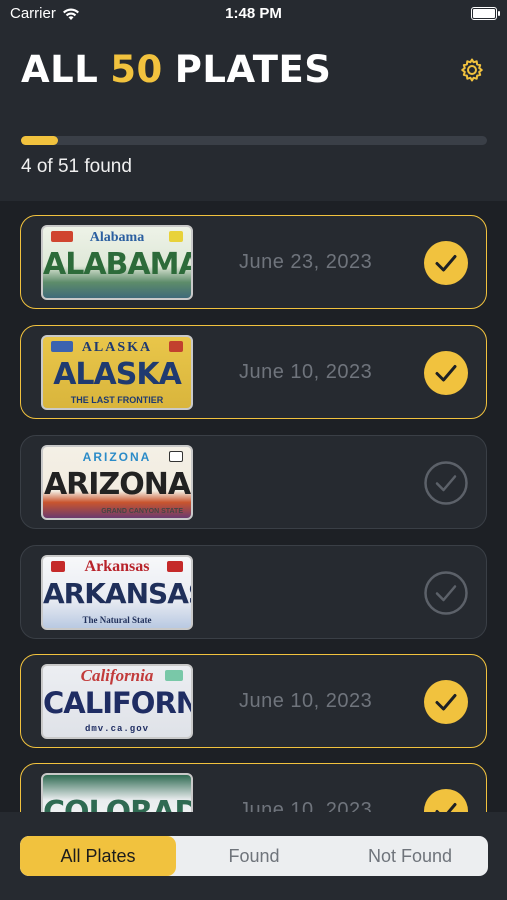 This screenshot has height=900, width=507. Describe the element at coordinates (253, 592) in the screenshot. I see `plate-card-arkansas: Arkansas ARKANSAS The Natural State` at that location.